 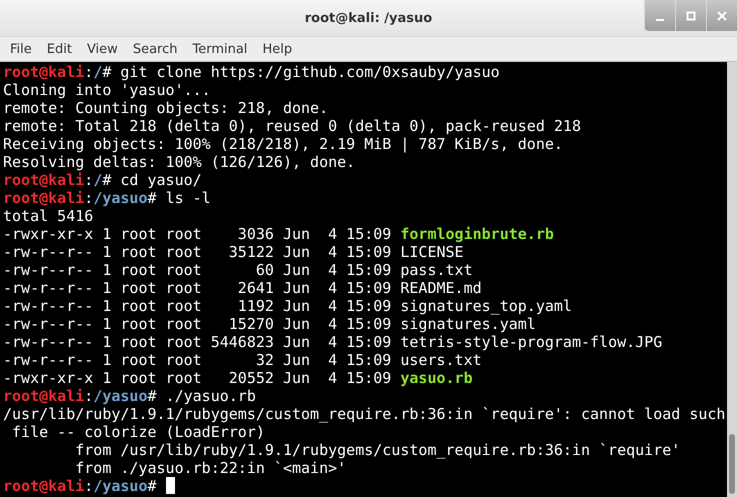 What do you see at coordinates (368, 18) in the screenshot?
I see `window-title: root@kali: /yasuo` at bounding box center [368, 18].